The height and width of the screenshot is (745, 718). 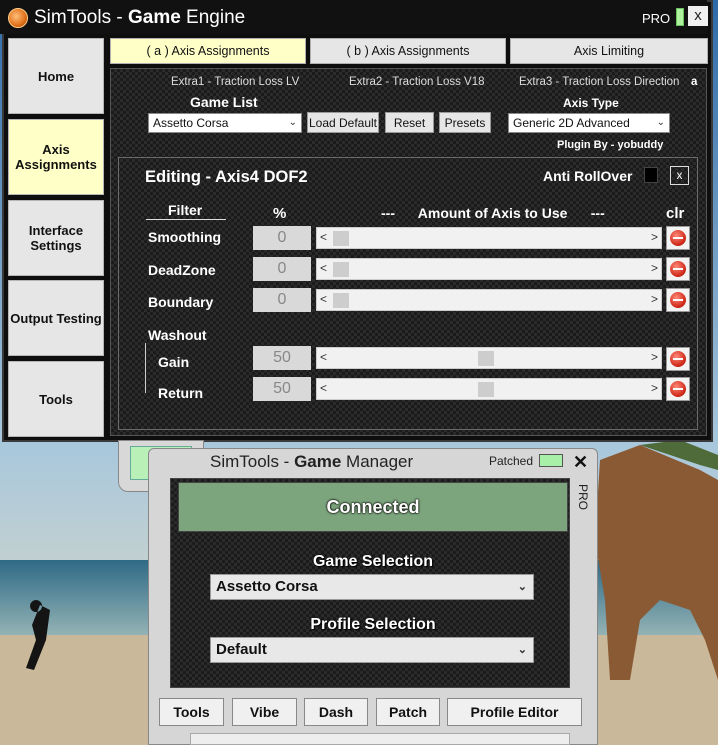 I want to click on filter-header: Filter, so click(x=185, y=210).